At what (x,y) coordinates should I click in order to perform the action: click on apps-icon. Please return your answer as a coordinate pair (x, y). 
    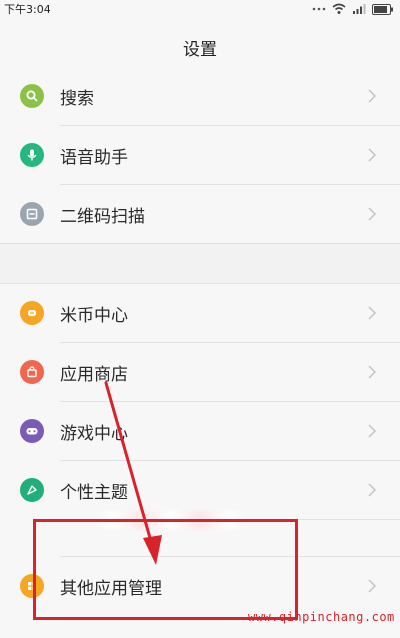
    Looking at the image, I should click on (32, 586).